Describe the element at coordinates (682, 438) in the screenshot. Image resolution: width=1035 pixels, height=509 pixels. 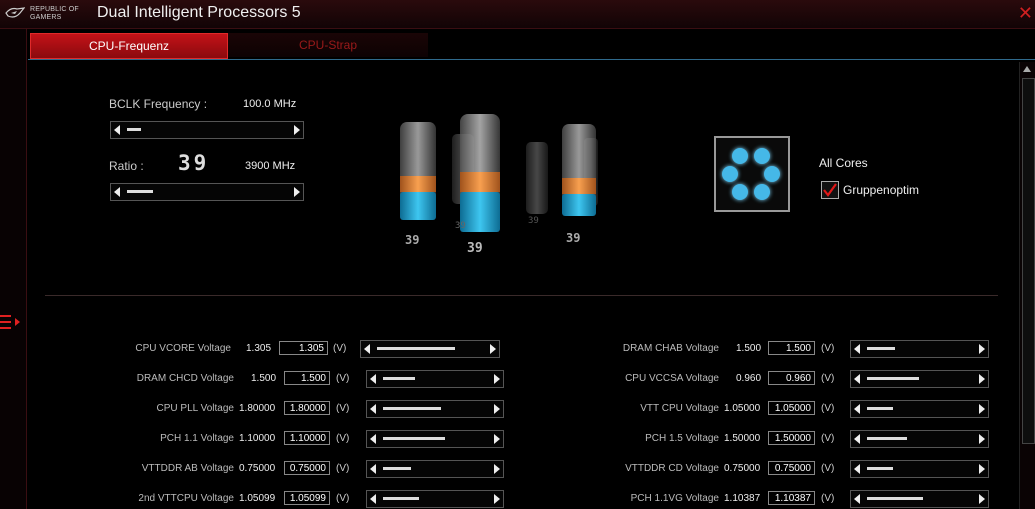
I see `voltage-label: PCH 1.5 Voltage` at that location.